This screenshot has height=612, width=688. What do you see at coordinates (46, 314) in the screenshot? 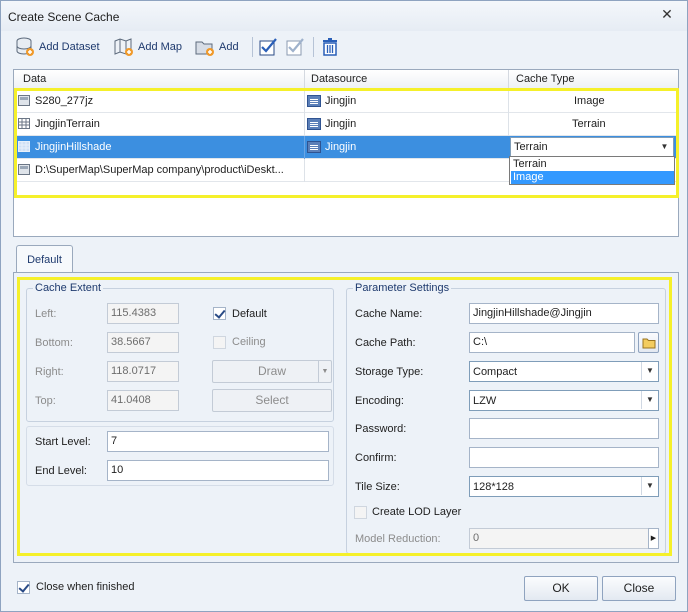
I see `left-label: Left:` at bounding box center [46, 314].